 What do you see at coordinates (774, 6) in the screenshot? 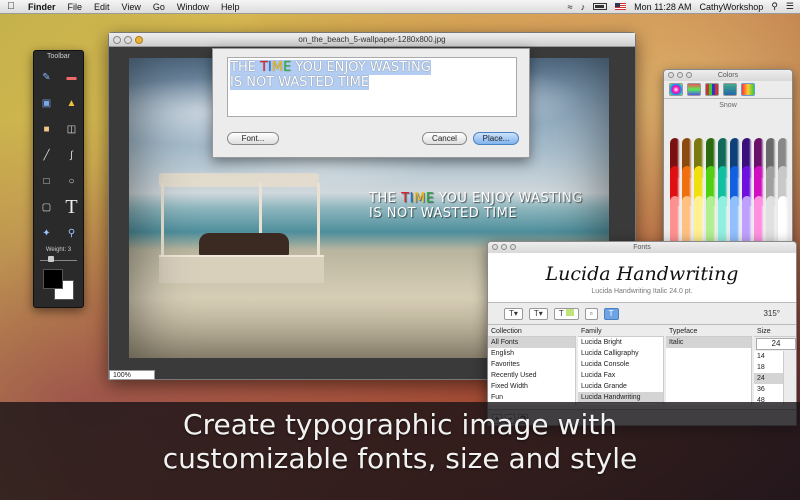
I see `spotlight-icon: ⚲` at bounding box center [774, 6].